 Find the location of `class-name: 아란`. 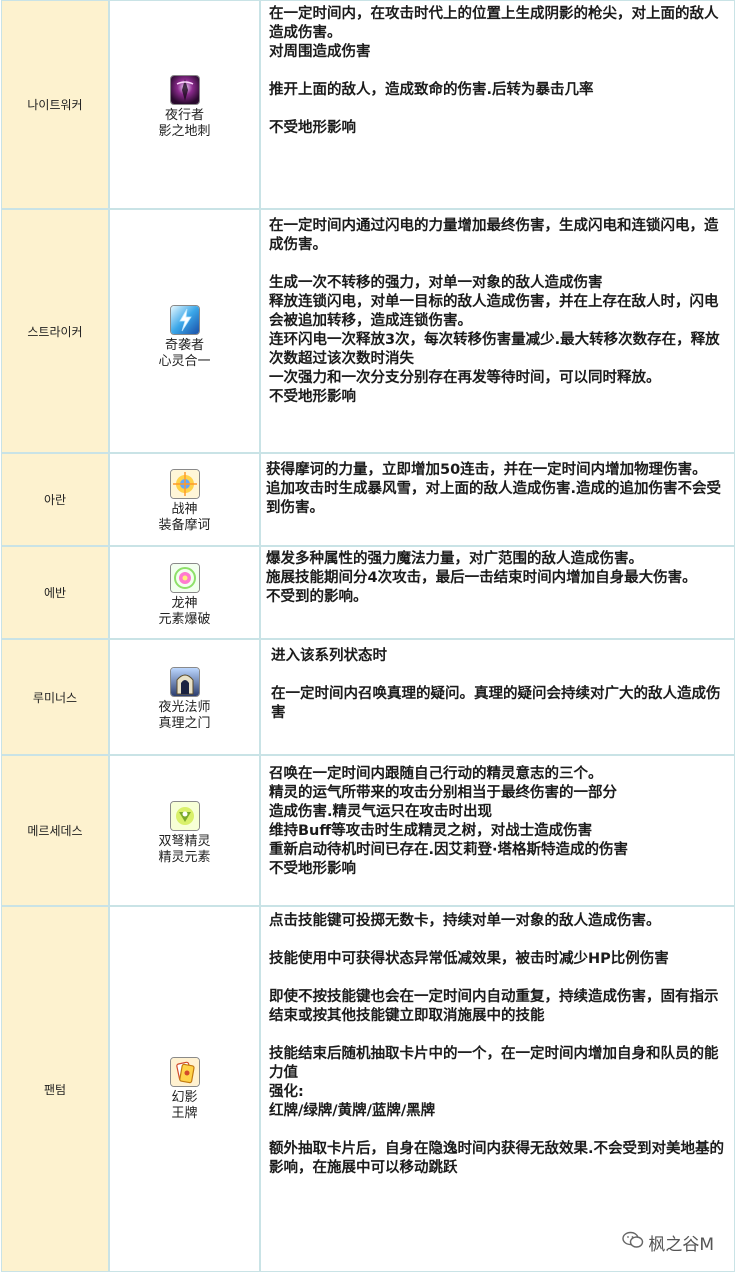

class-name: 아란 is located at coordinates (55, 500).